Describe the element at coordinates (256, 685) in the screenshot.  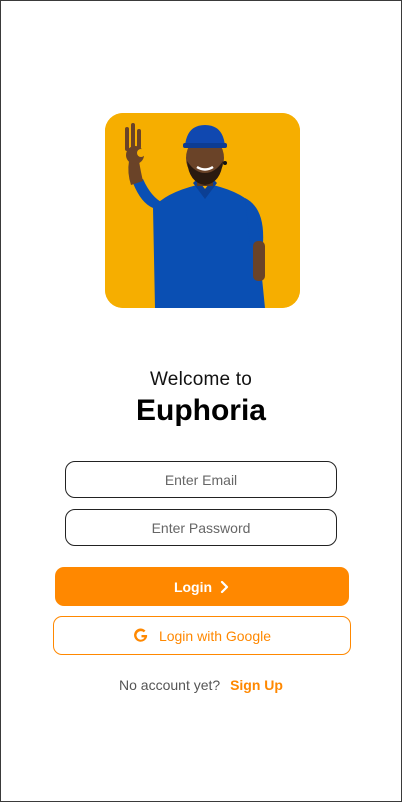
I see `sign-up-link: Sign Up` at that location.